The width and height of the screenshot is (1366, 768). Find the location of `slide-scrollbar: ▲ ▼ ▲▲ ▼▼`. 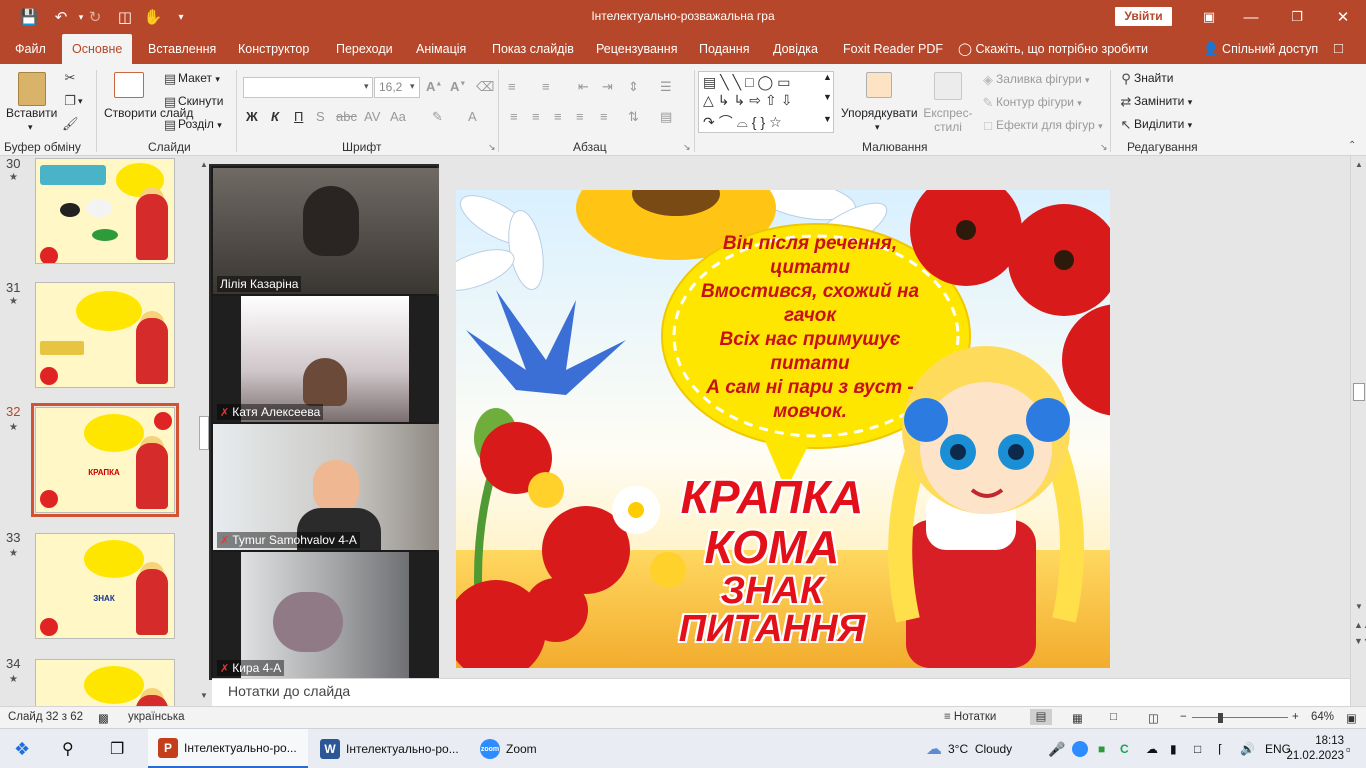

slide-scrollbar: ▲ ▼ ▲▲ ▼▼ is located at coordinates (1358, 431).